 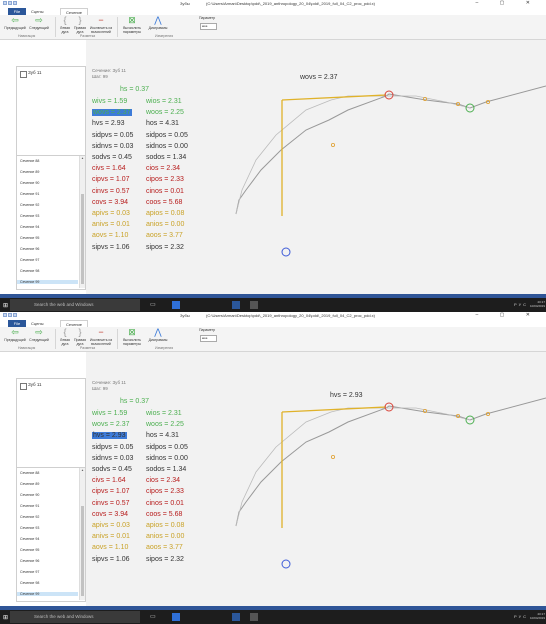 I want to click on compute-button: ⊠ Вычислить параметры, so click(x=132, y=337).